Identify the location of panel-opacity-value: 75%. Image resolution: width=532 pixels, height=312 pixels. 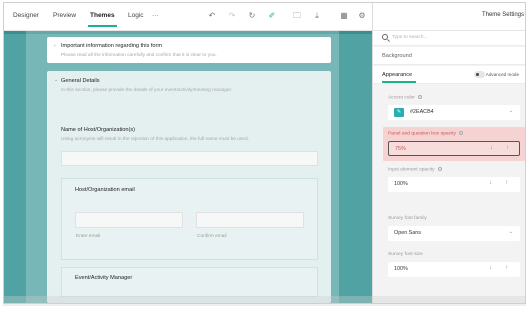
(400, 149).